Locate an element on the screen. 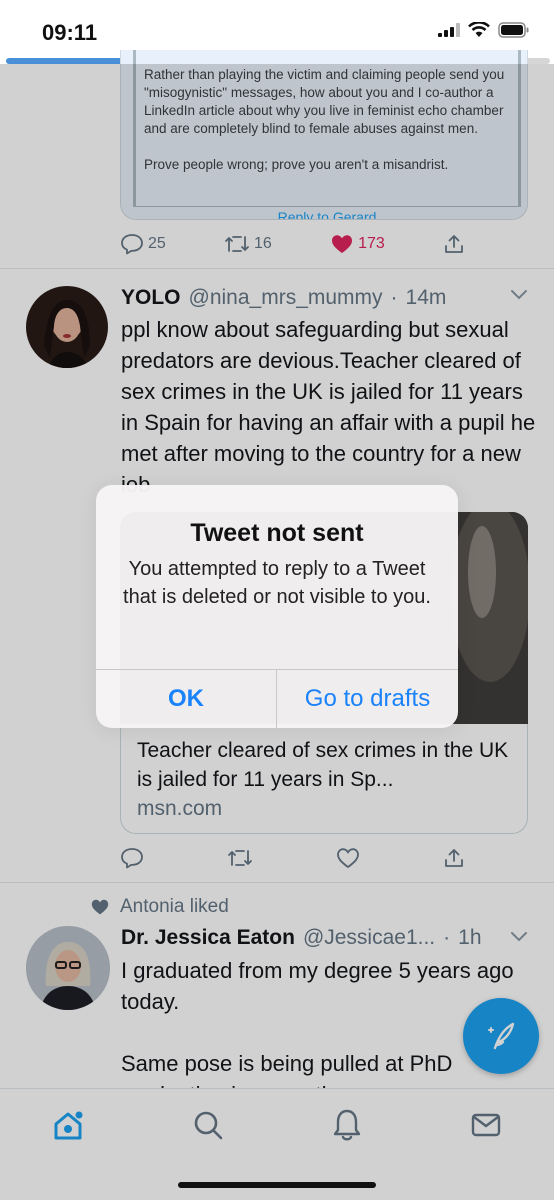  status-icons is located at coordinates (484, 30).